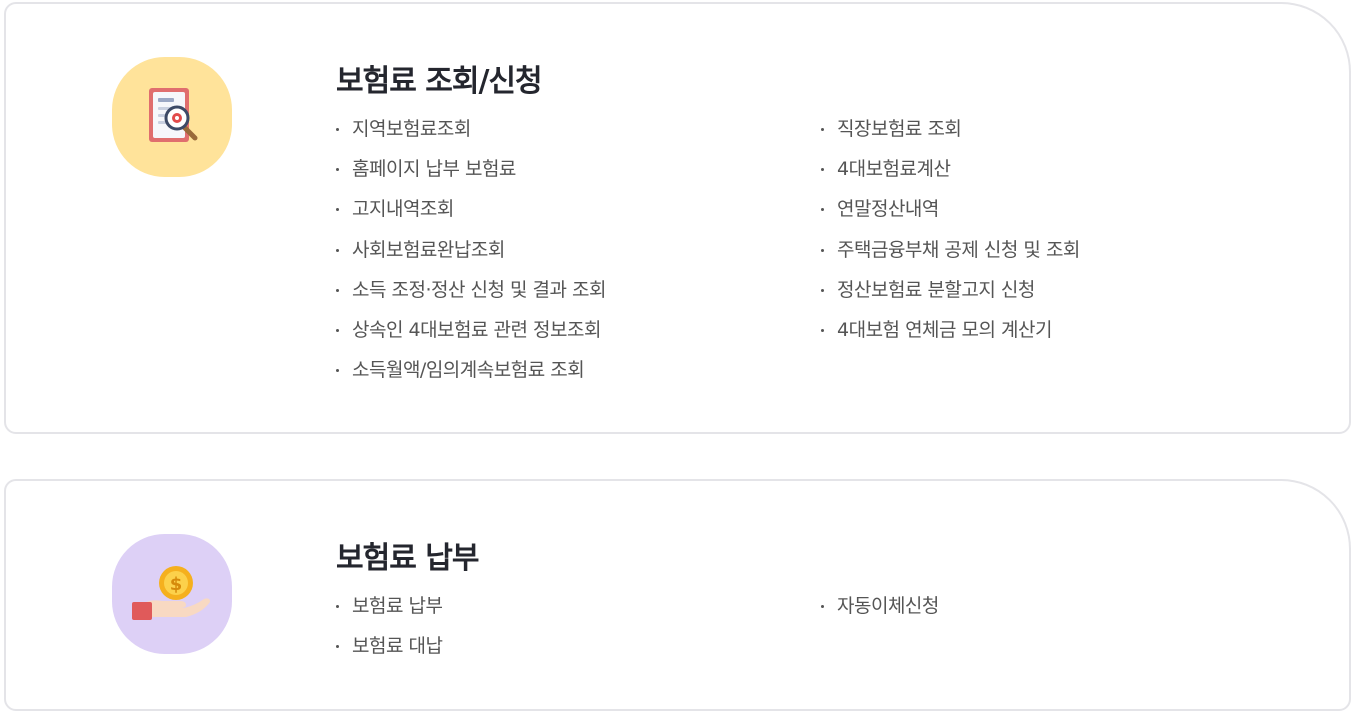 Image resolution: width=1371 pixels, height=716 pixels. I want to click on link-notice-history-inquiry: 고지내역조회, so click(471, 216).